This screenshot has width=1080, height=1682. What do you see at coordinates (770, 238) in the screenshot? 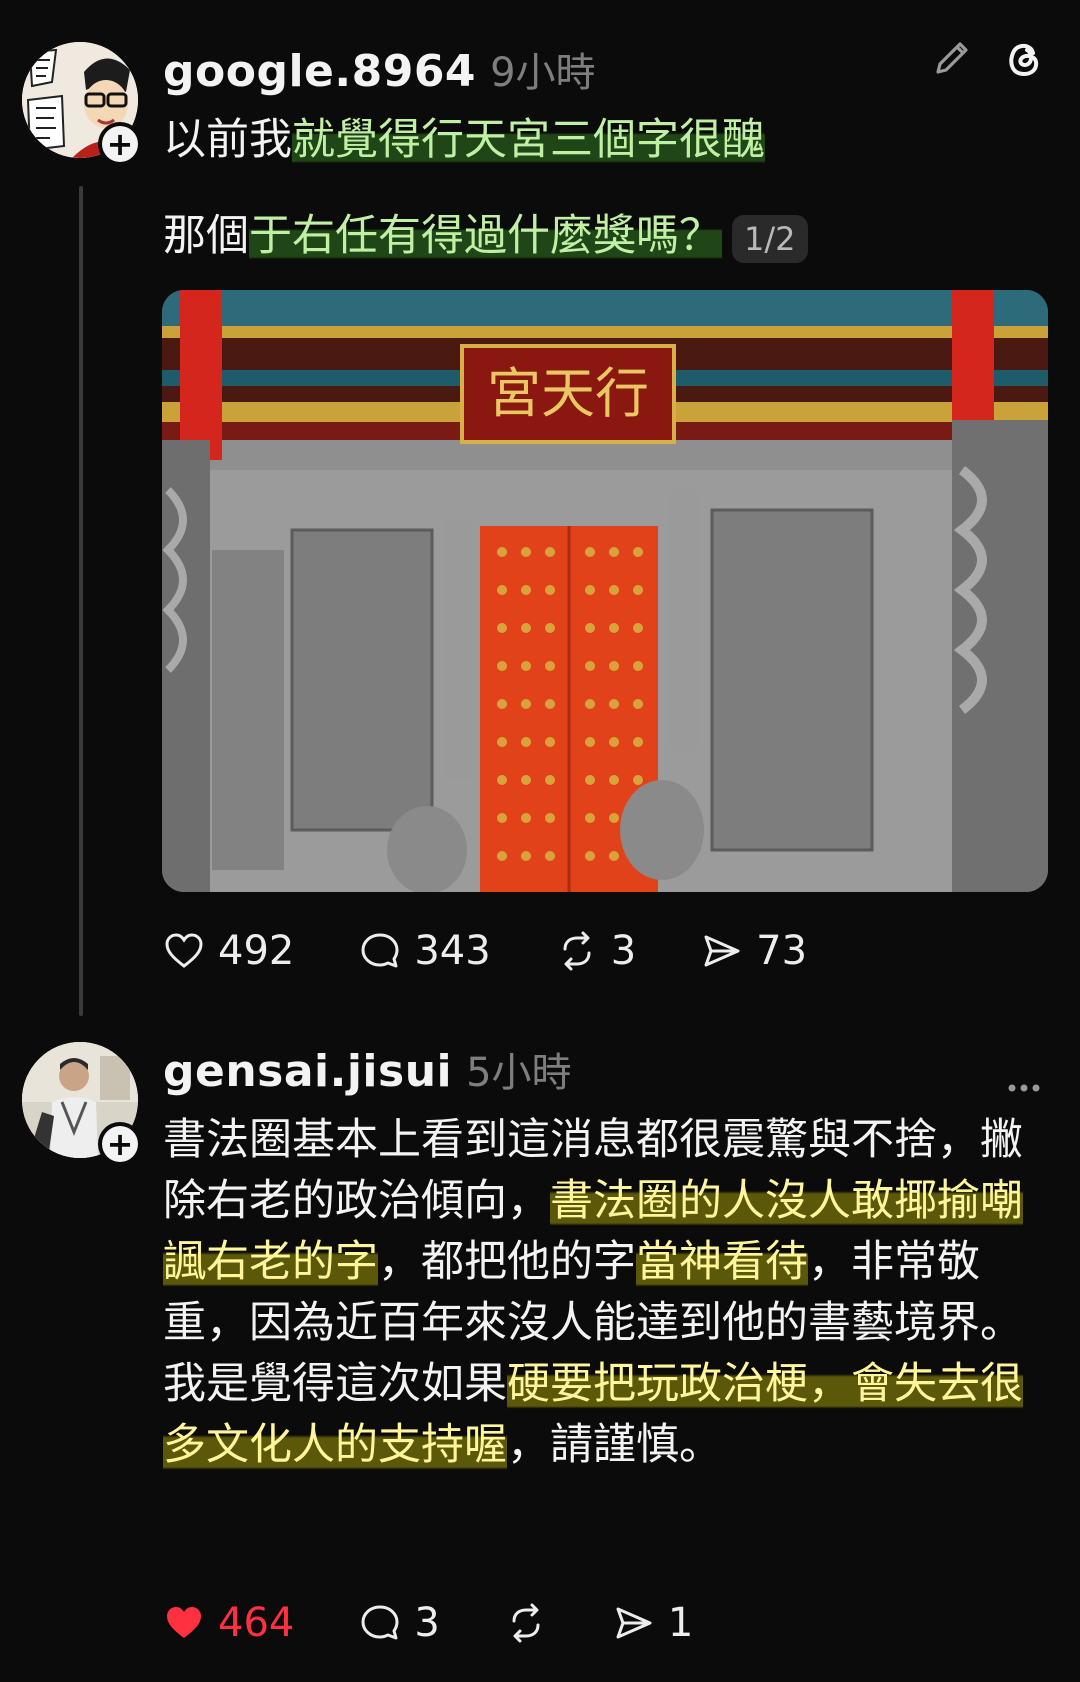
I see `image-pager-badge: 1/2` at bounding box center [770, 238].